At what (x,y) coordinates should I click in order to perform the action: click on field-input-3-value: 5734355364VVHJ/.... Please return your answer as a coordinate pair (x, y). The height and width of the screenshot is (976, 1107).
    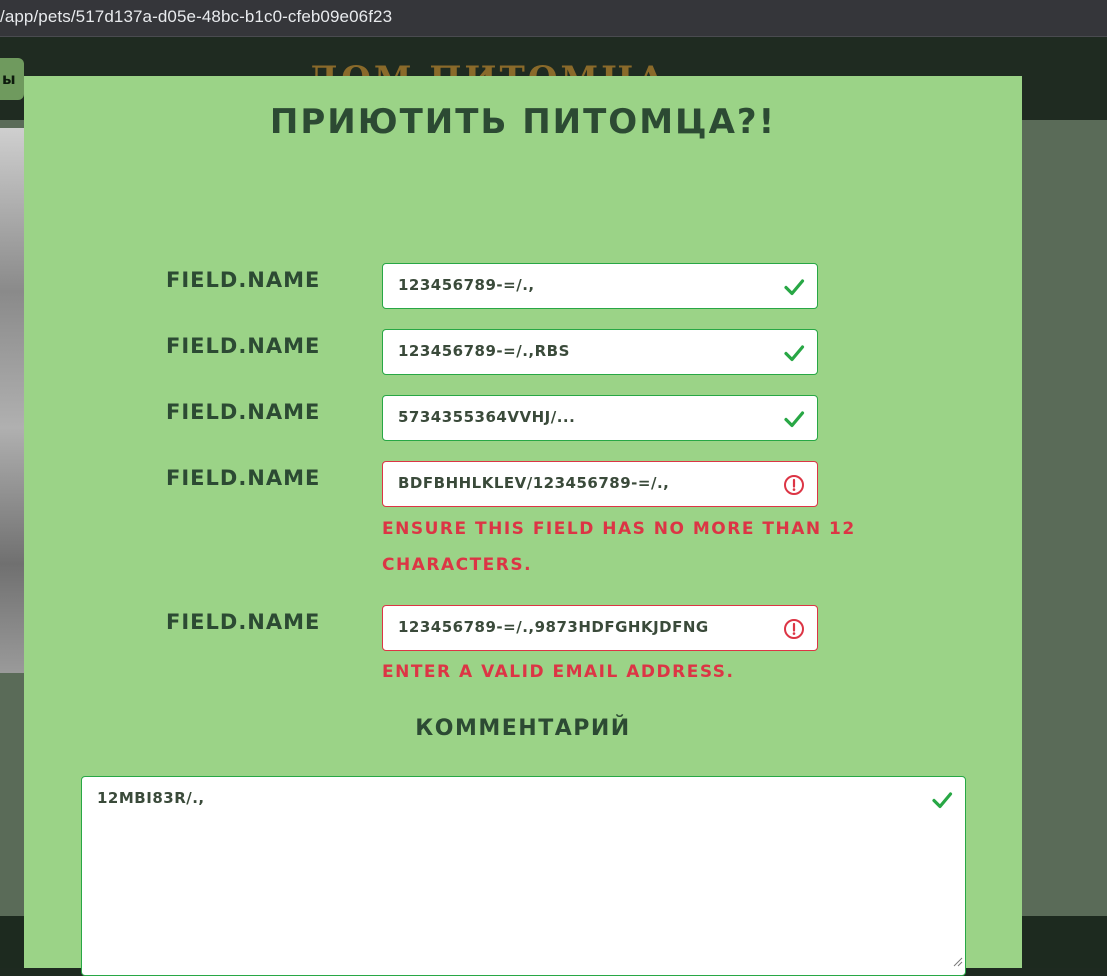
    Looking at the image, I should click on (487, 417).